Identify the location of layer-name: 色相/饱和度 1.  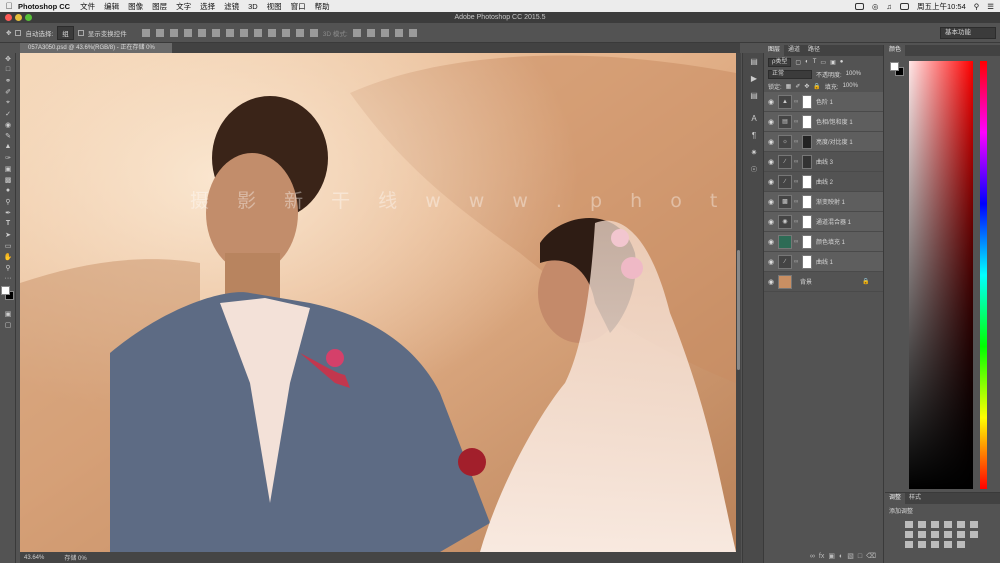
(834, 121).